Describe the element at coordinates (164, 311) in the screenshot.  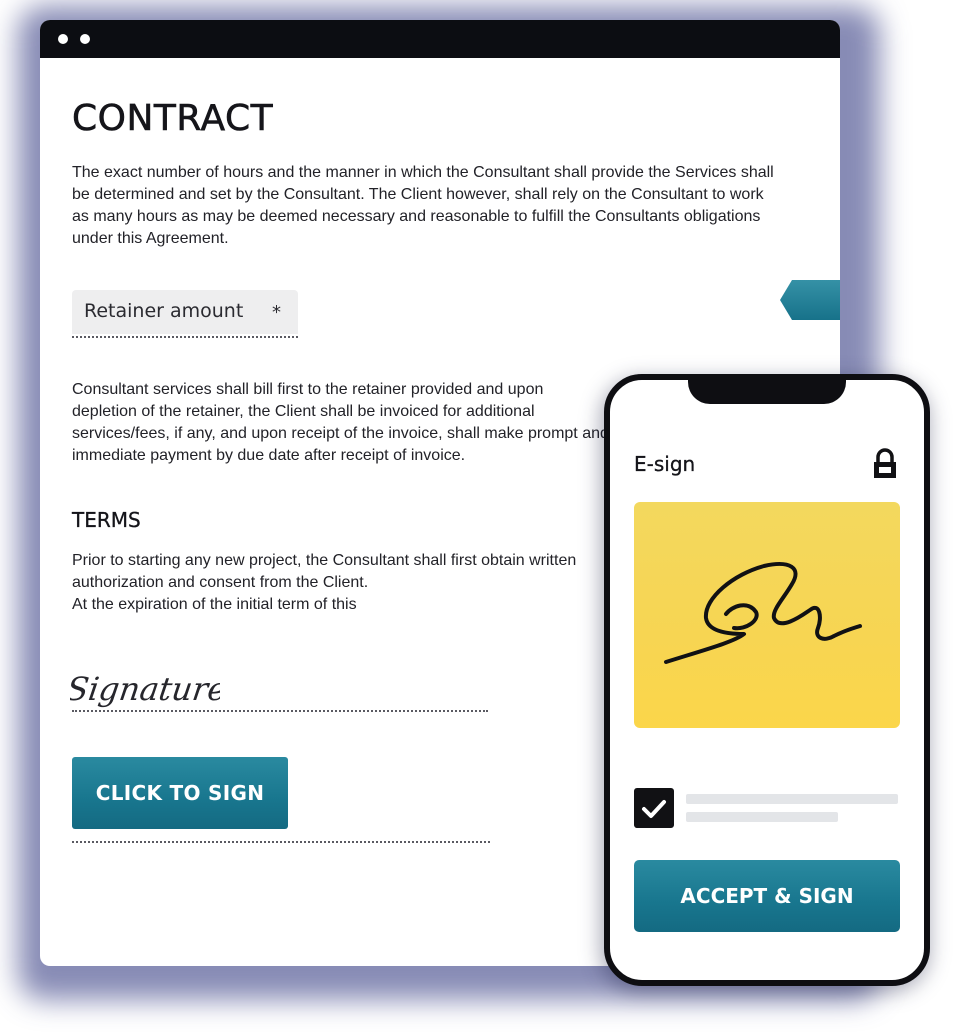
I see `retainer-amount-label: Retainer amount` at that location.